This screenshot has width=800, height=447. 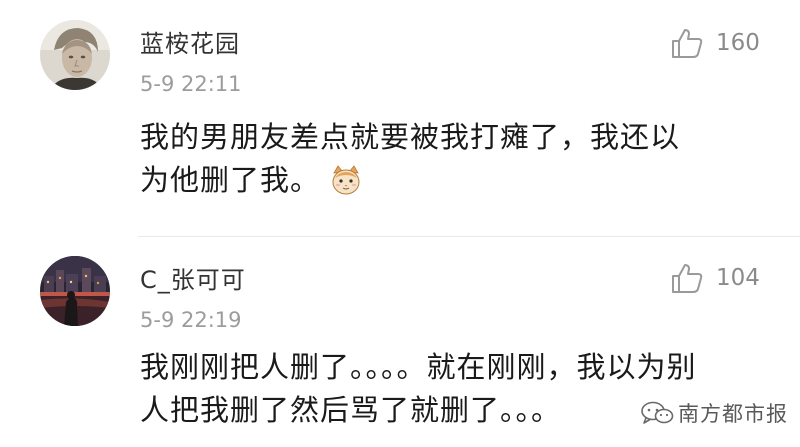 I want to click on username: 蓝桉花园, so click(x=190, y=41).